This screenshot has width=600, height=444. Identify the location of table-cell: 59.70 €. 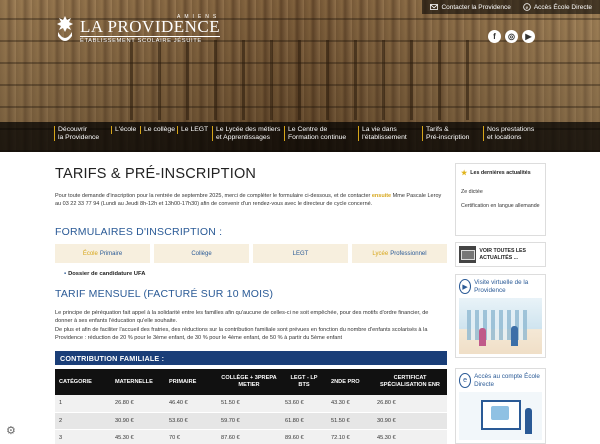
(249, 421).